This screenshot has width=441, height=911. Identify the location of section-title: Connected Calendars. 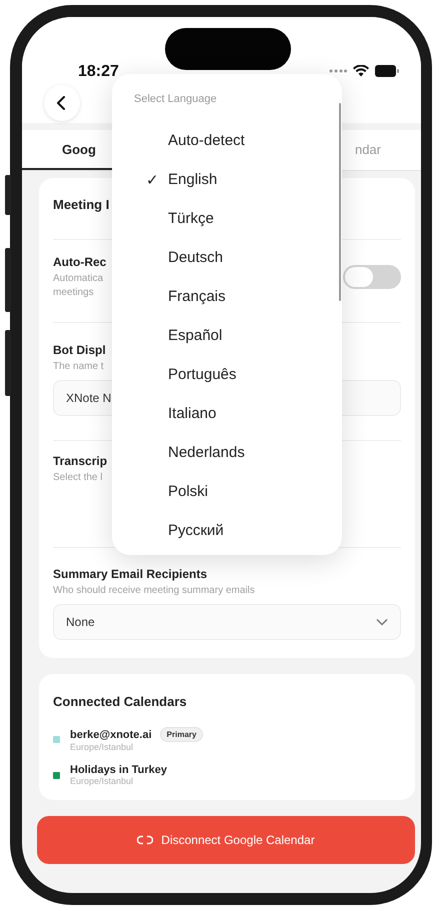
(120, 701).